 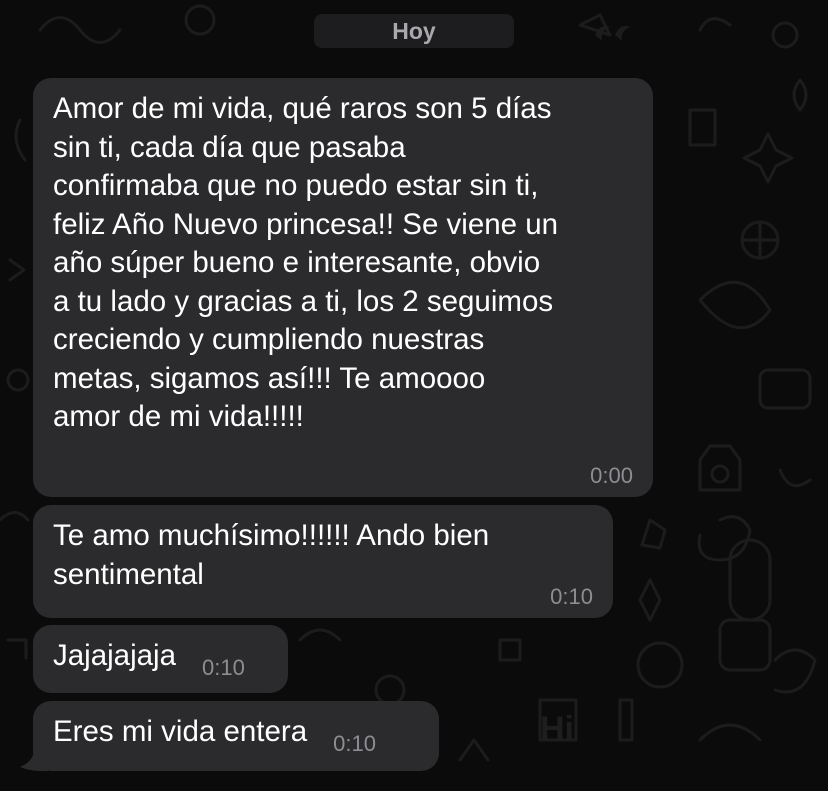 What do you see at coordinates (557, 729) in the screenshot?
I see `svg-text: Hi` at bounding box center [557, 729].